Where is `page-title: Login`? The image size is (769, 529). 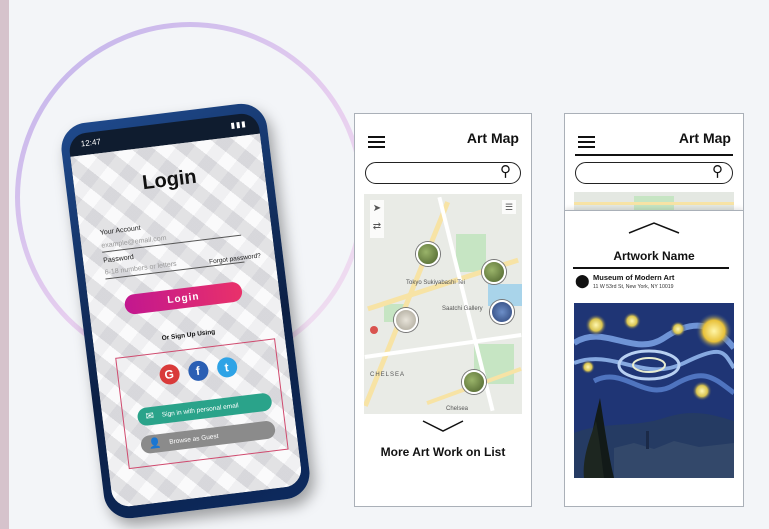 page-title: Login is located at coordinates (169, 180).